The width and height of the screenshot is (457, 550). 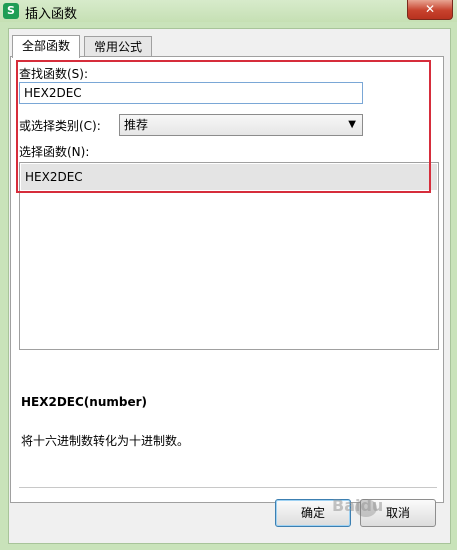 I want to click on tab-label: 常用公式, so click(x=118, y=47).